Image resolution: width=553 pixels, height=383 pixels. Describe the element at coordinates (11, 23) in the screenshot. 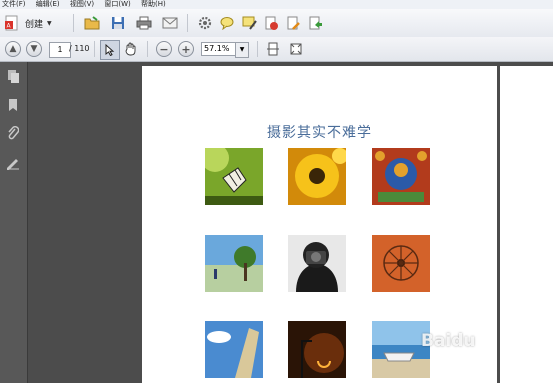

I see `create-pdf-icon: A` at that location.